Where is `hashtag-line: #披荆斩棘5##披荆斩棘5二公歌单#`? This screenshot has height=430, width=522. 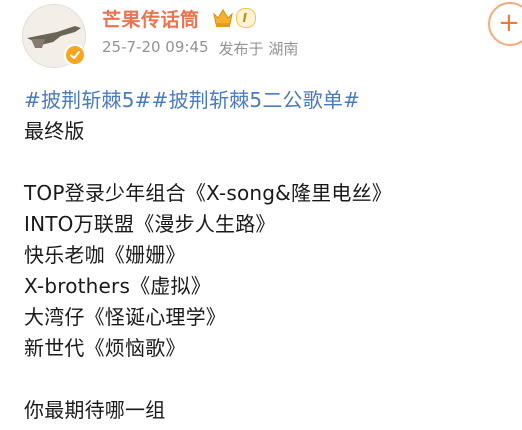 hashtag-line: #披荆斩棘5##披荆斩棘5二公歌单# is located at coordinates (264, 100).